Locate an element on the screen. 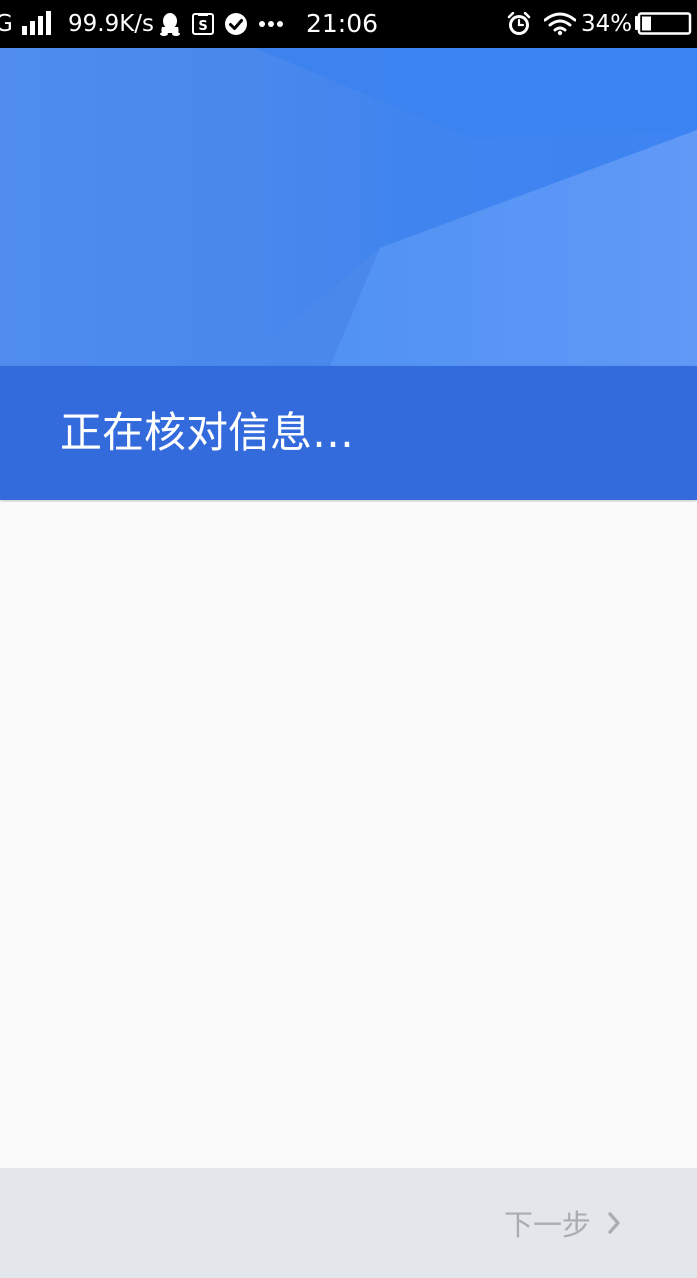 Image resolution: width=697 pixels, height=1278 pixels. next-step-button: 下一步 is located at coordinates (562, 1223).